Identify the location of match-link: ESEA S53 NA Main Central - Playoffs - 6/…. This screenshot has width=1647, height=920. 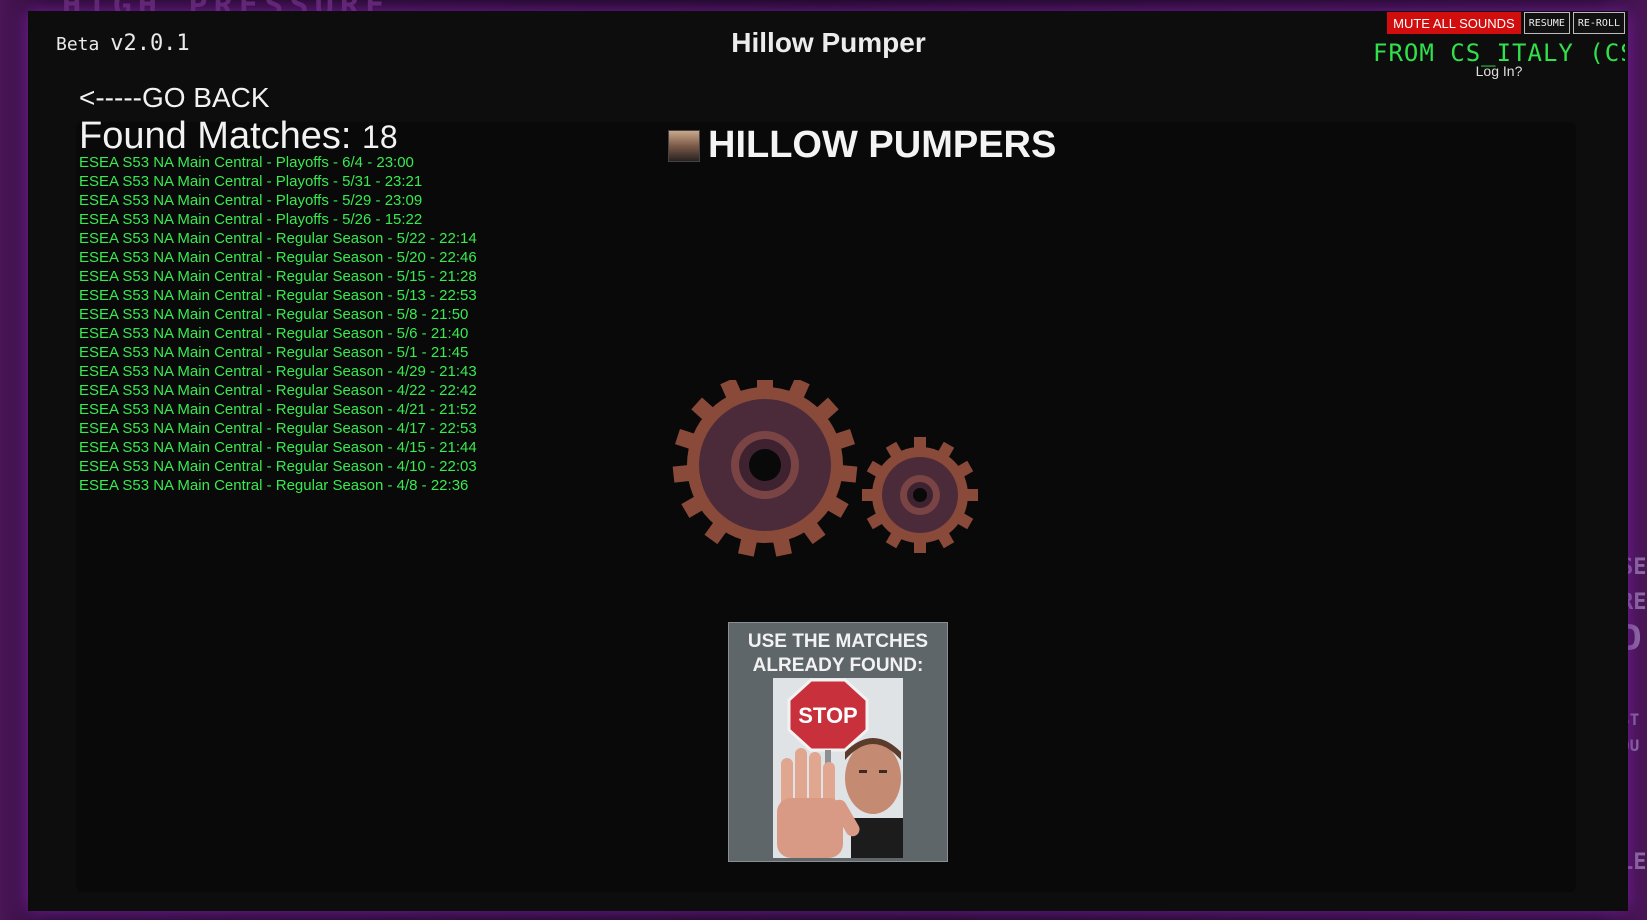
(278, 162).